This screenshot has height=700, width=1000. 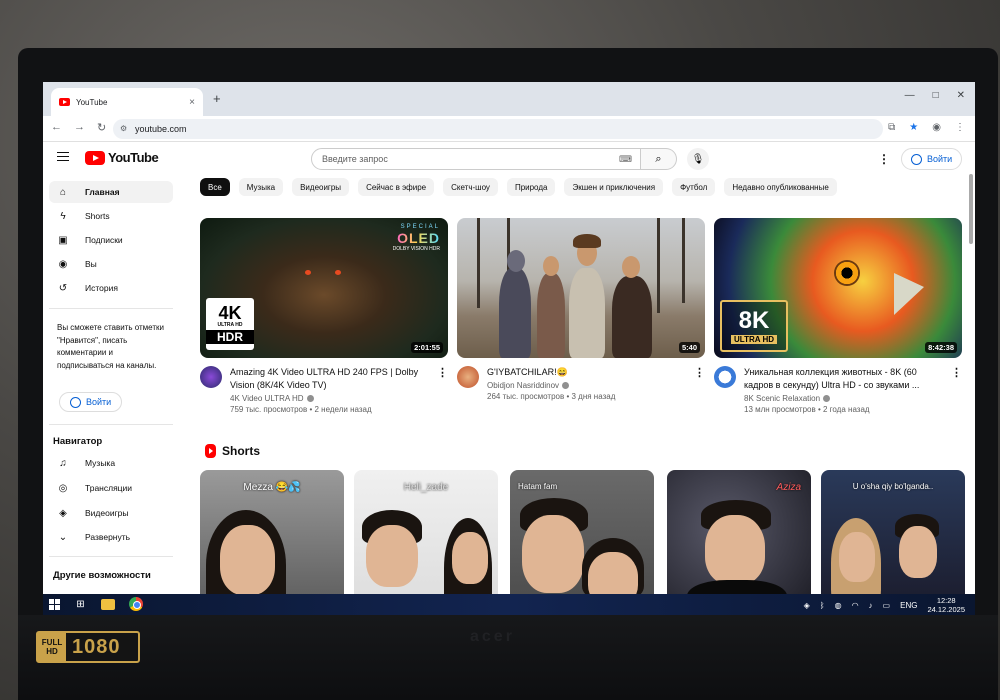 What do you see at coordinates (108, 604) in the screenshot?
I see `file-explorer-icon` at bounding box center [108, 604].